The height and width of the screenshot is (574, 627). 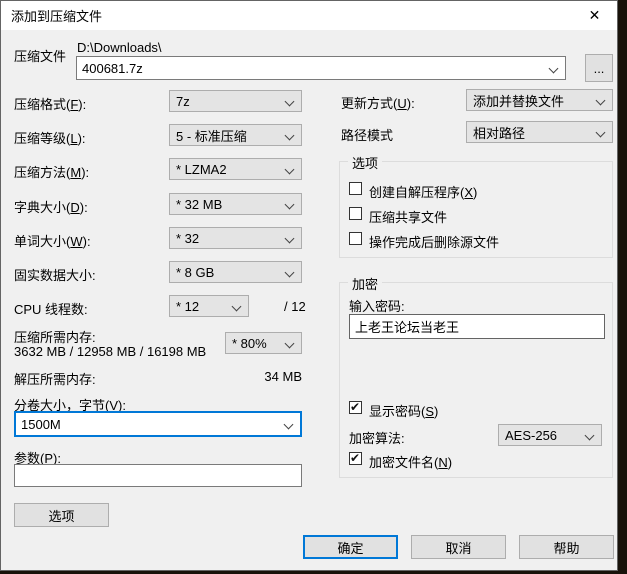 I want to click on close-icon: ✕, so click(x=594, y=15).